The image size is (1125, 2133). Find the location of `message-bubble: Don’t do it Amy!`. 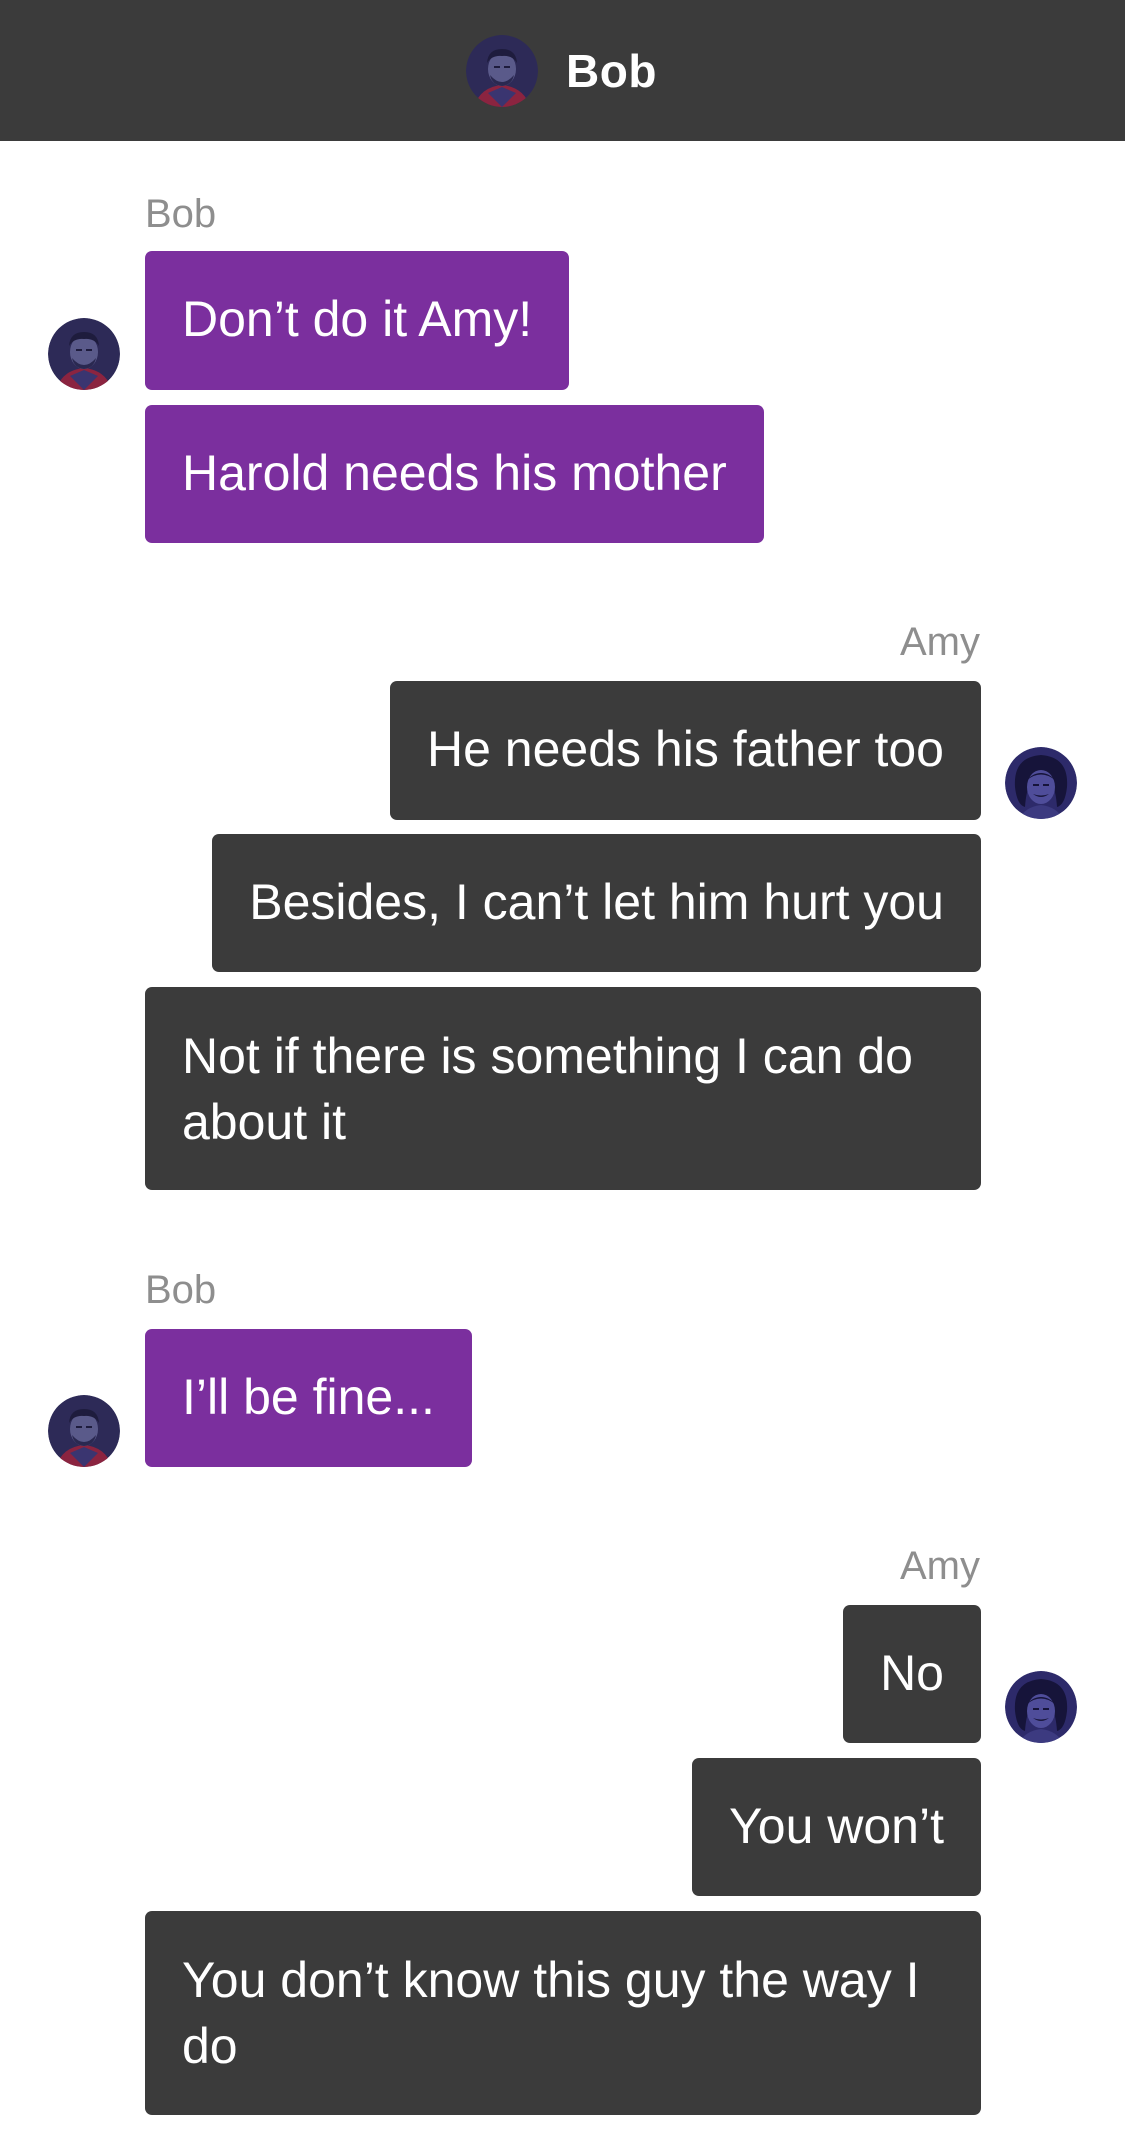

message-bubble: Don’t do it Amy! is located at coordinates (357, 320).